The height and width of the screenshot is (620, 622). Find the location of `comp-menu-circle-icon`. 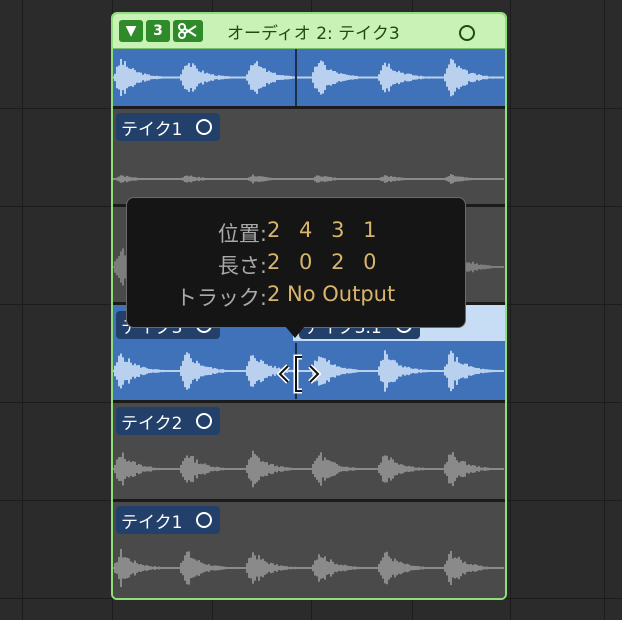

comp-menu-circle-icon is located at coordinates (467, 33).